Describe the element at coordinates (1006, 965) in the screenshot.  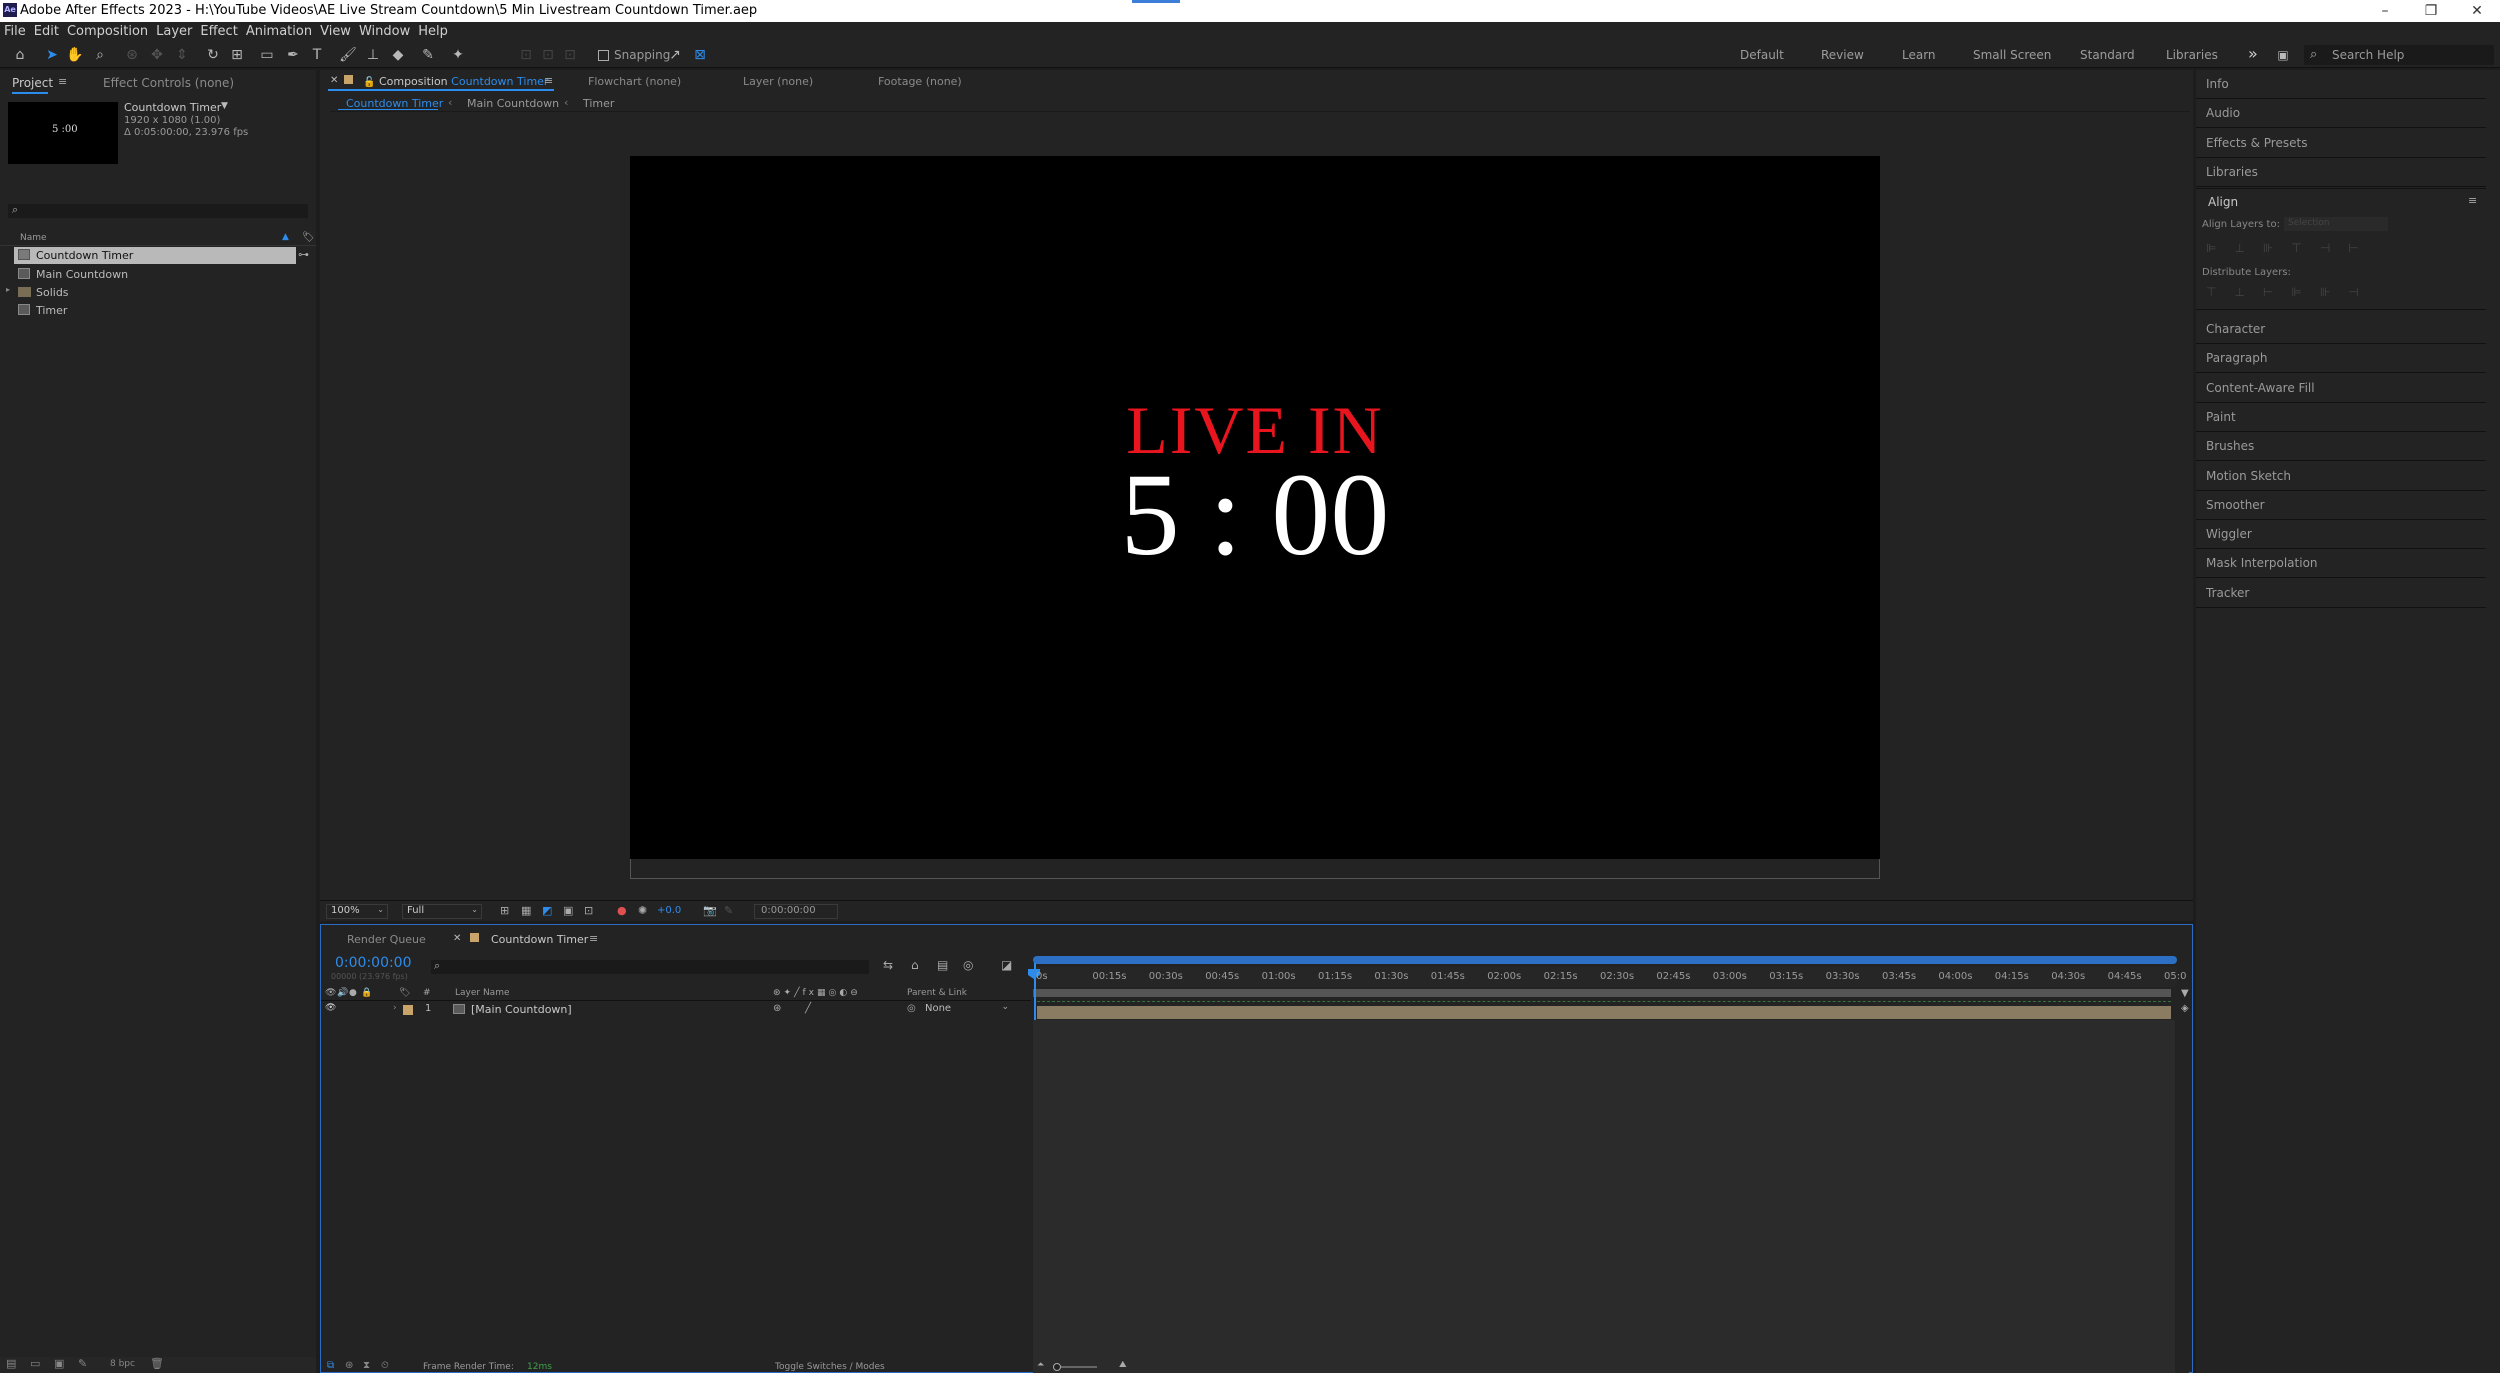
I see `graph-editor-icon: ◪` at that location.